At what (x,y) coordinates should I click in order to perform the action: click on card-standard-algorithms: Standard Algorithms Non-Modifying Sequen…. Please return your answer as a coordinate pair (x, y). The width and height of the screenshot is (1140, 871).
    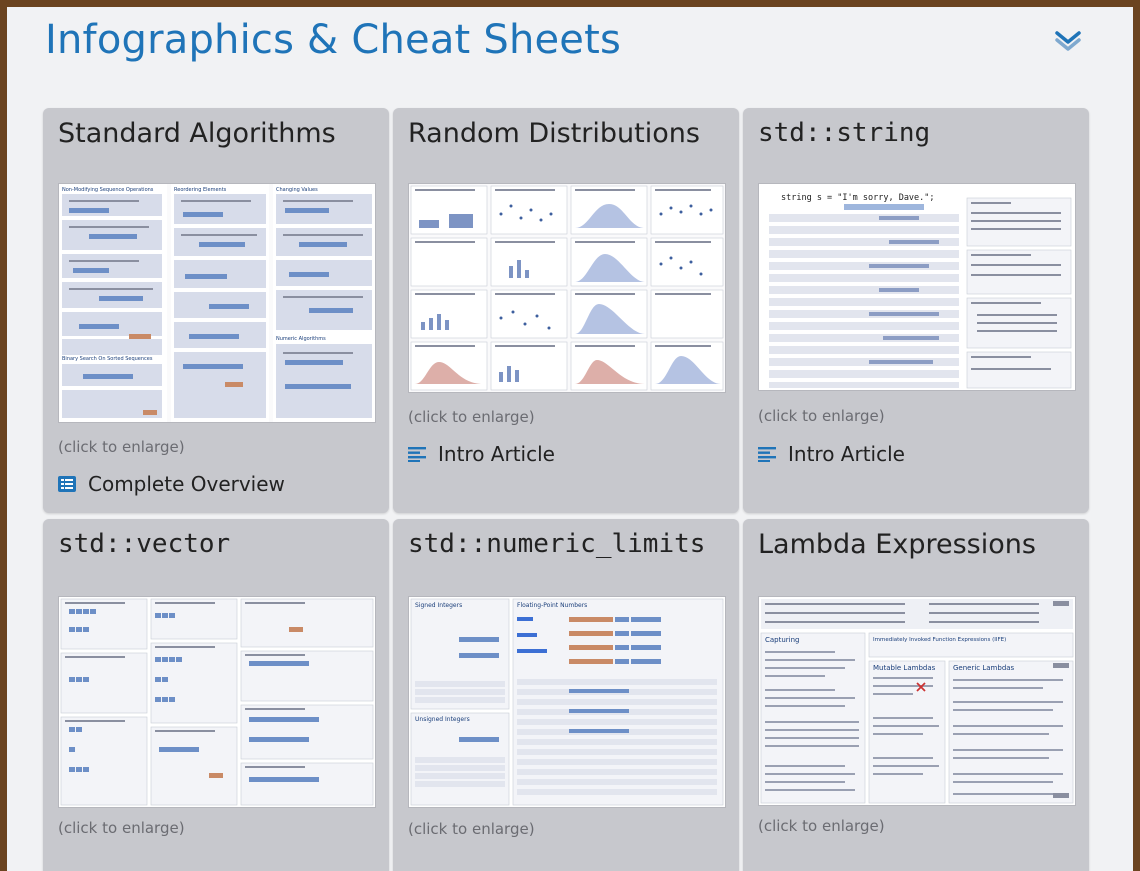
    Looking at the image, I should click on (216, 310).